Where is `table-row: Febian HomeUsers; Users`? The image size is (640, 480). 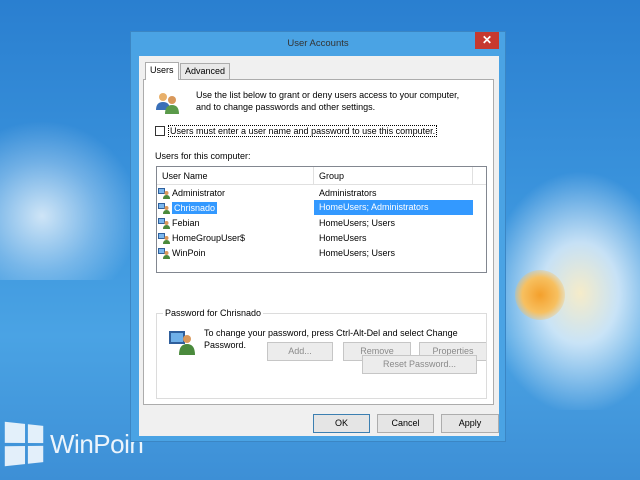
table-row: Febian HomeUsers; Users is located at coordinates (321, 222).